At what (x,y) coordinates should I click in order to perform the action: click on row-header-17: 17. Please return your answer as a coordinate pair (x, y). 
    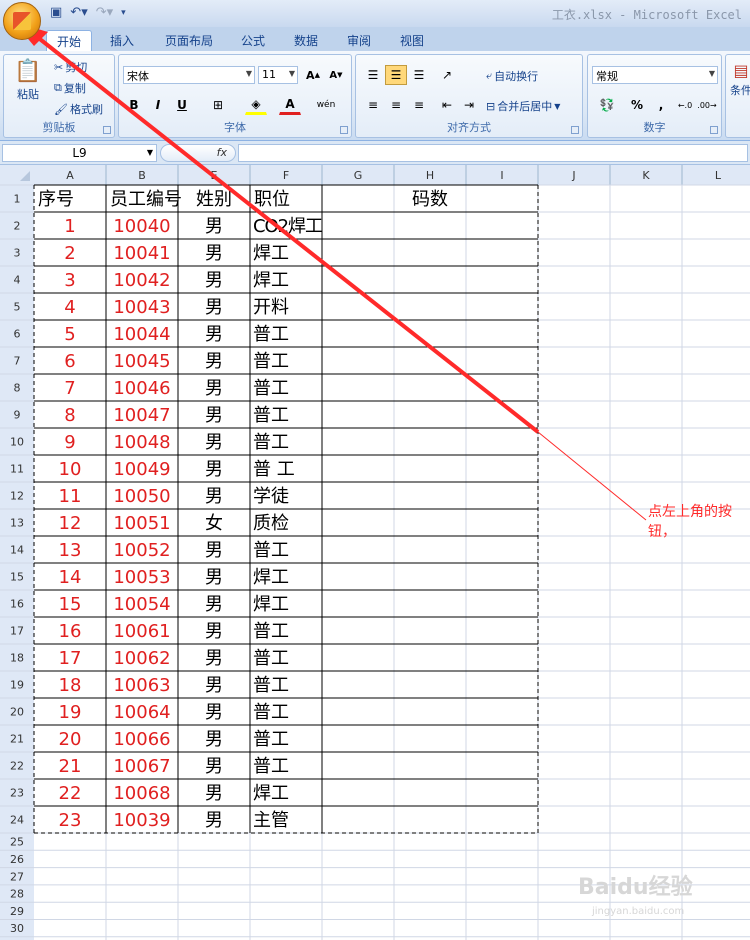
    Looking at the image, I should click on (17, 631).